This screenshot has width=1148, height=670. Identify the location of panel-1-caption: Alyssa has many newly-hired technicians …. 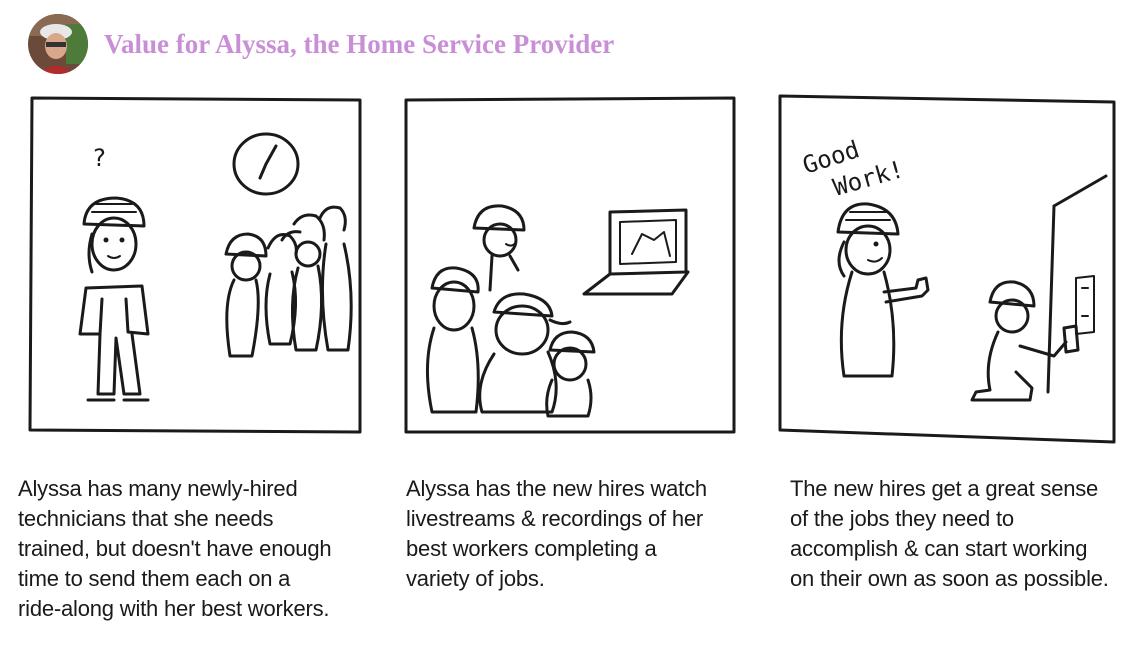
(175, 549).